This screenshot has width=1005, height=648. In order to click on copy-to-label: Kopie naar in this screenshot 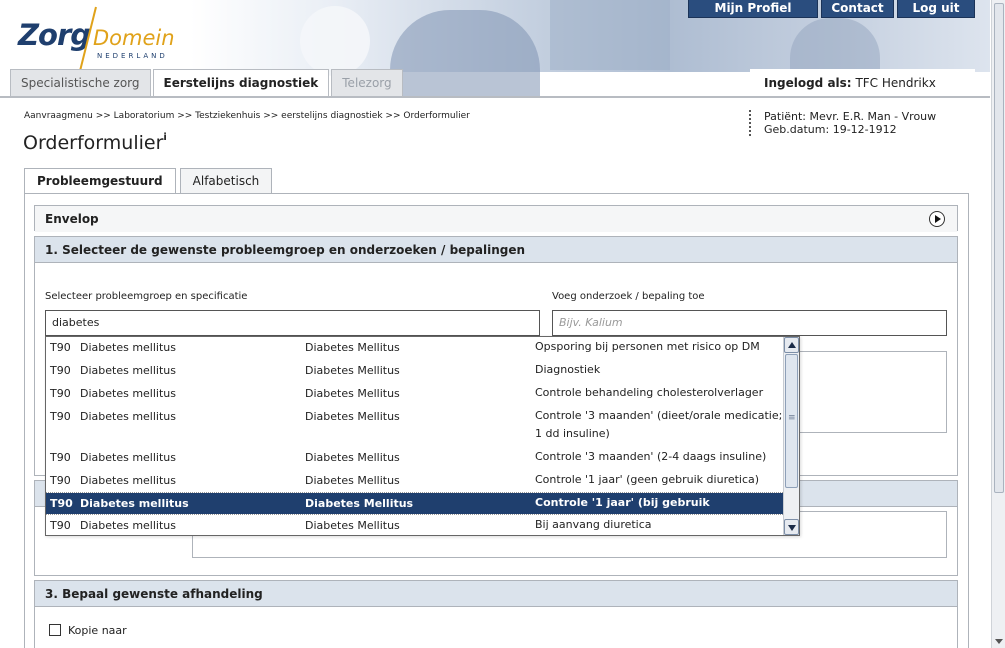, I will do `click(97, 630)`.